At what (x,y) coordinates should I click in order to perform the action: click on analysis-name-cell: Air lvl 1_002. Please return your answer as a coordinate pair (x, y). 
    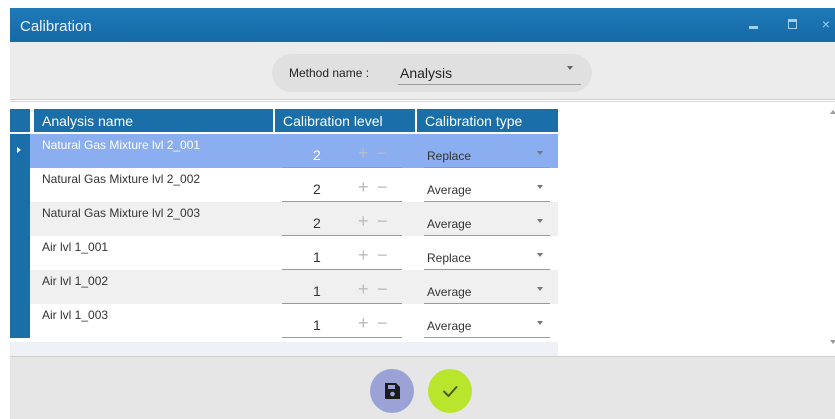
    Looking at the image, I should click on (75, 281).